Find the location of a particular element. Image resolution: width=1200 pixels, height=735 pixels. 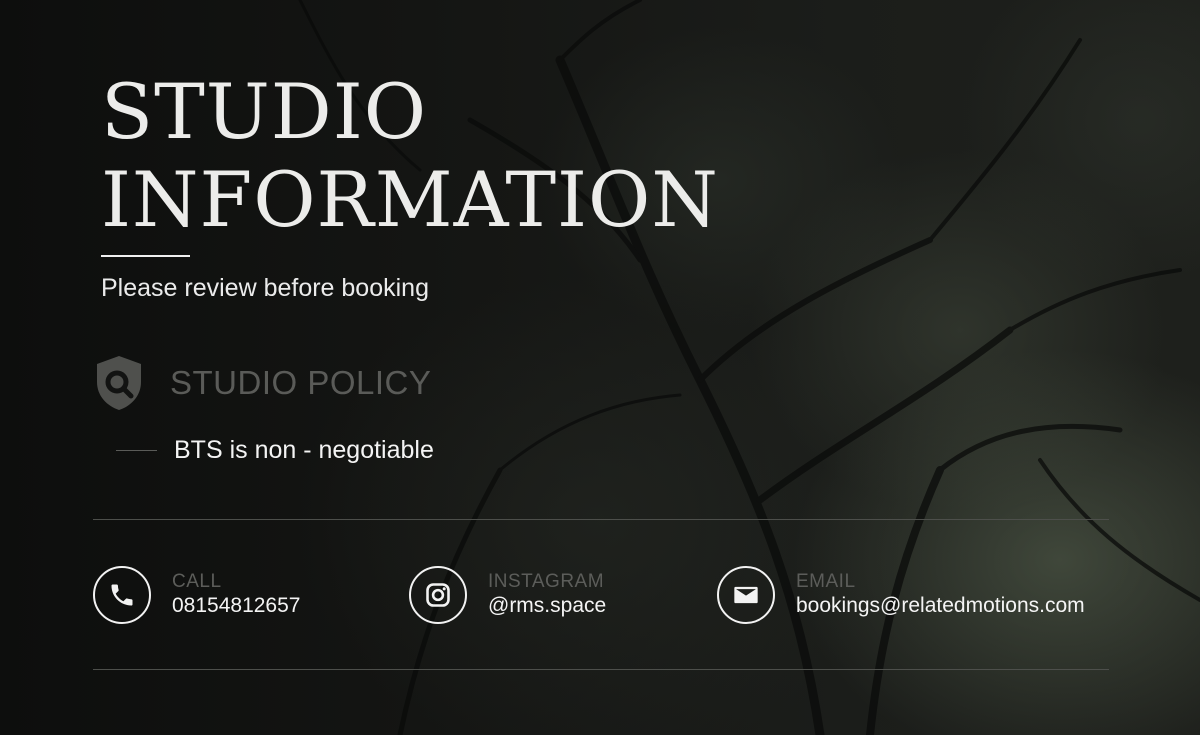

policy-header: STUDIO POLICY is located at coordinates (262, 383).